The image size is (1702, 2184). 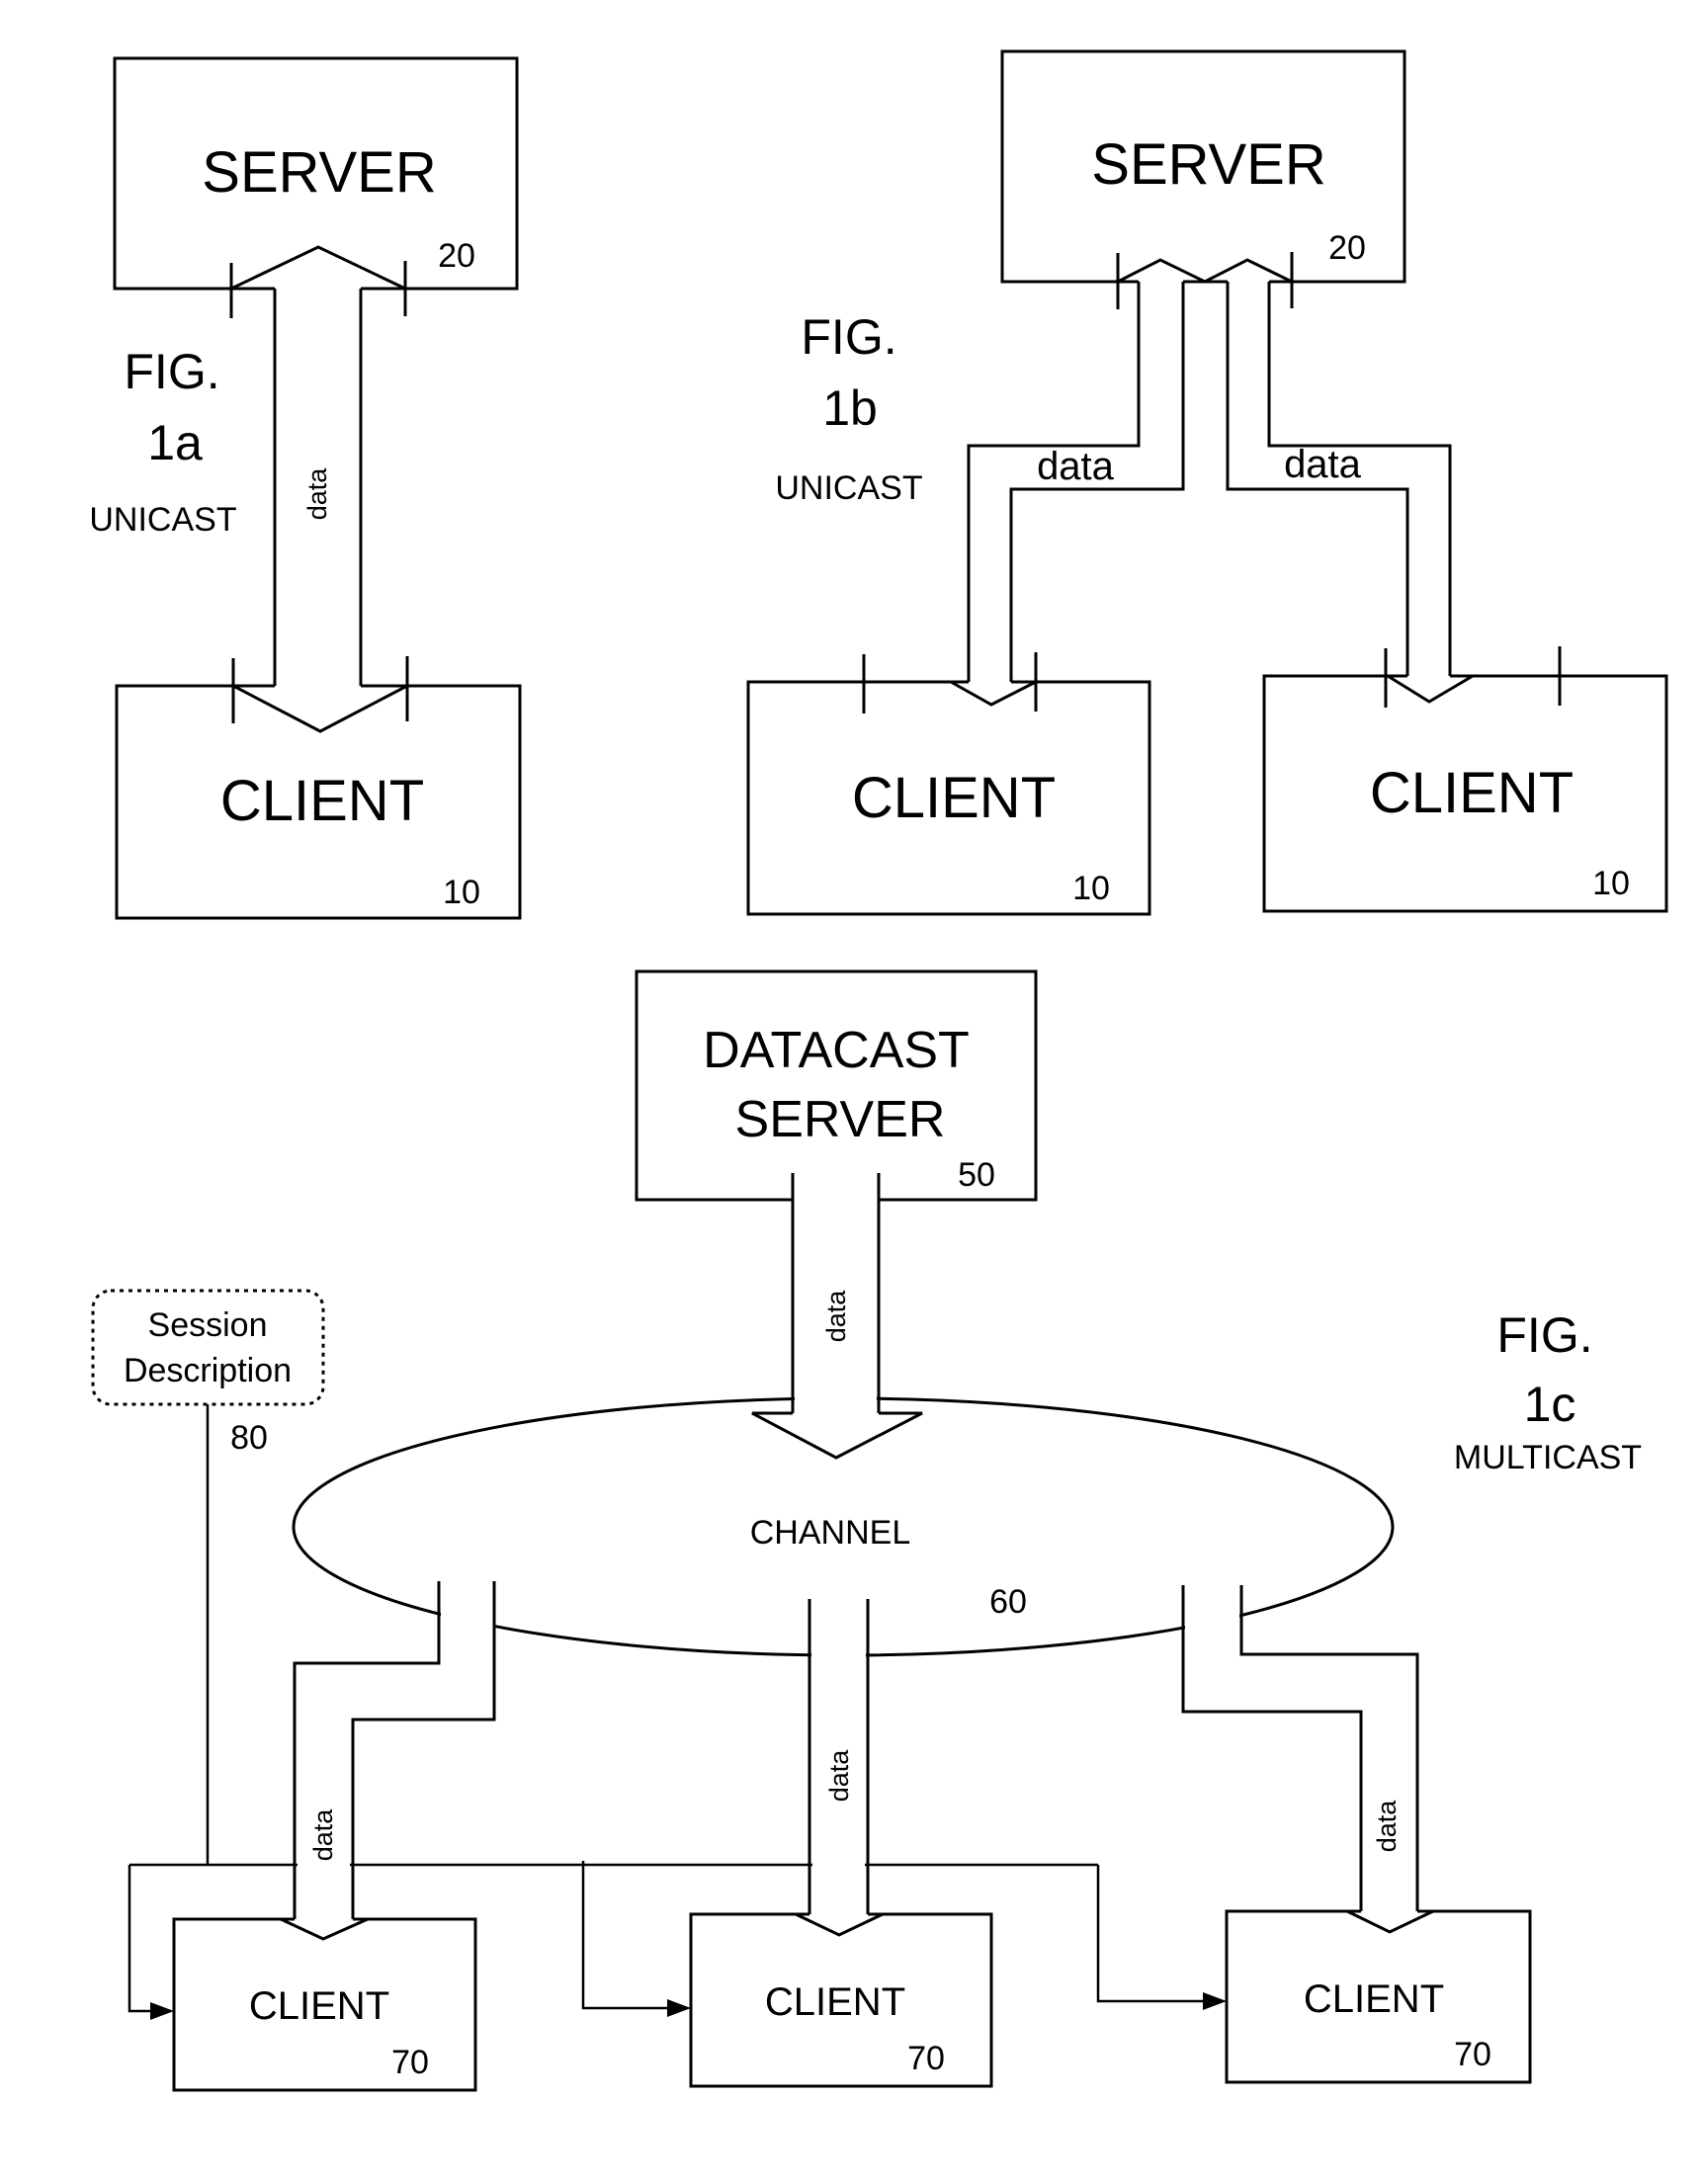 What do you see at coordinates (208, 1370) in the screenshot?
I see `session-line2: Description` at bounding box center [208, 1370].